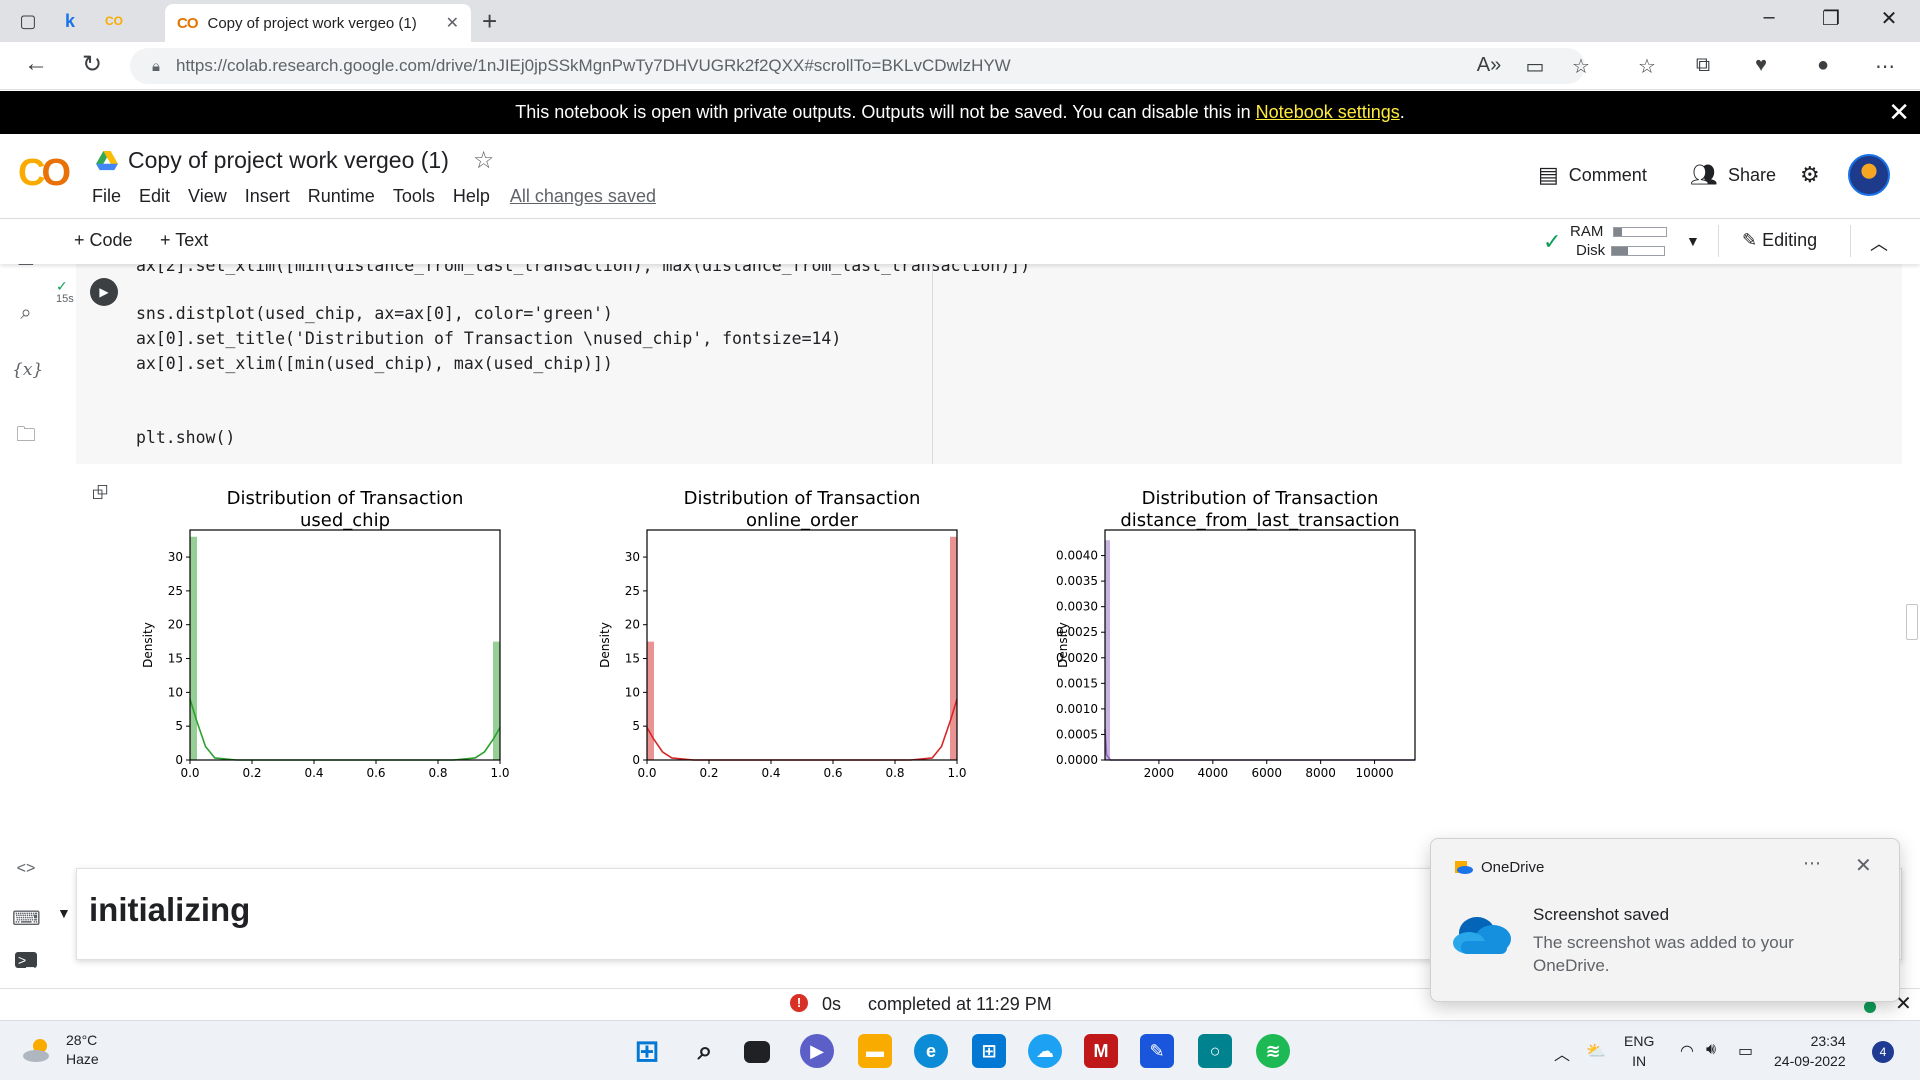 This screenshot has height=1080, width=1920. I want to click on tab-actions-icon: ▢, so click(28, 21).